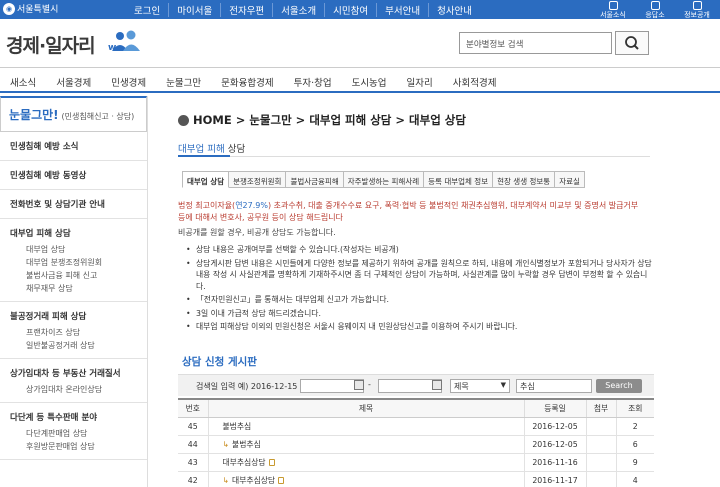  What do you see at coordinates (427, 79) in the screenshot?
I see `nav-jobs: 일자리` at bounding box center [427, 79].